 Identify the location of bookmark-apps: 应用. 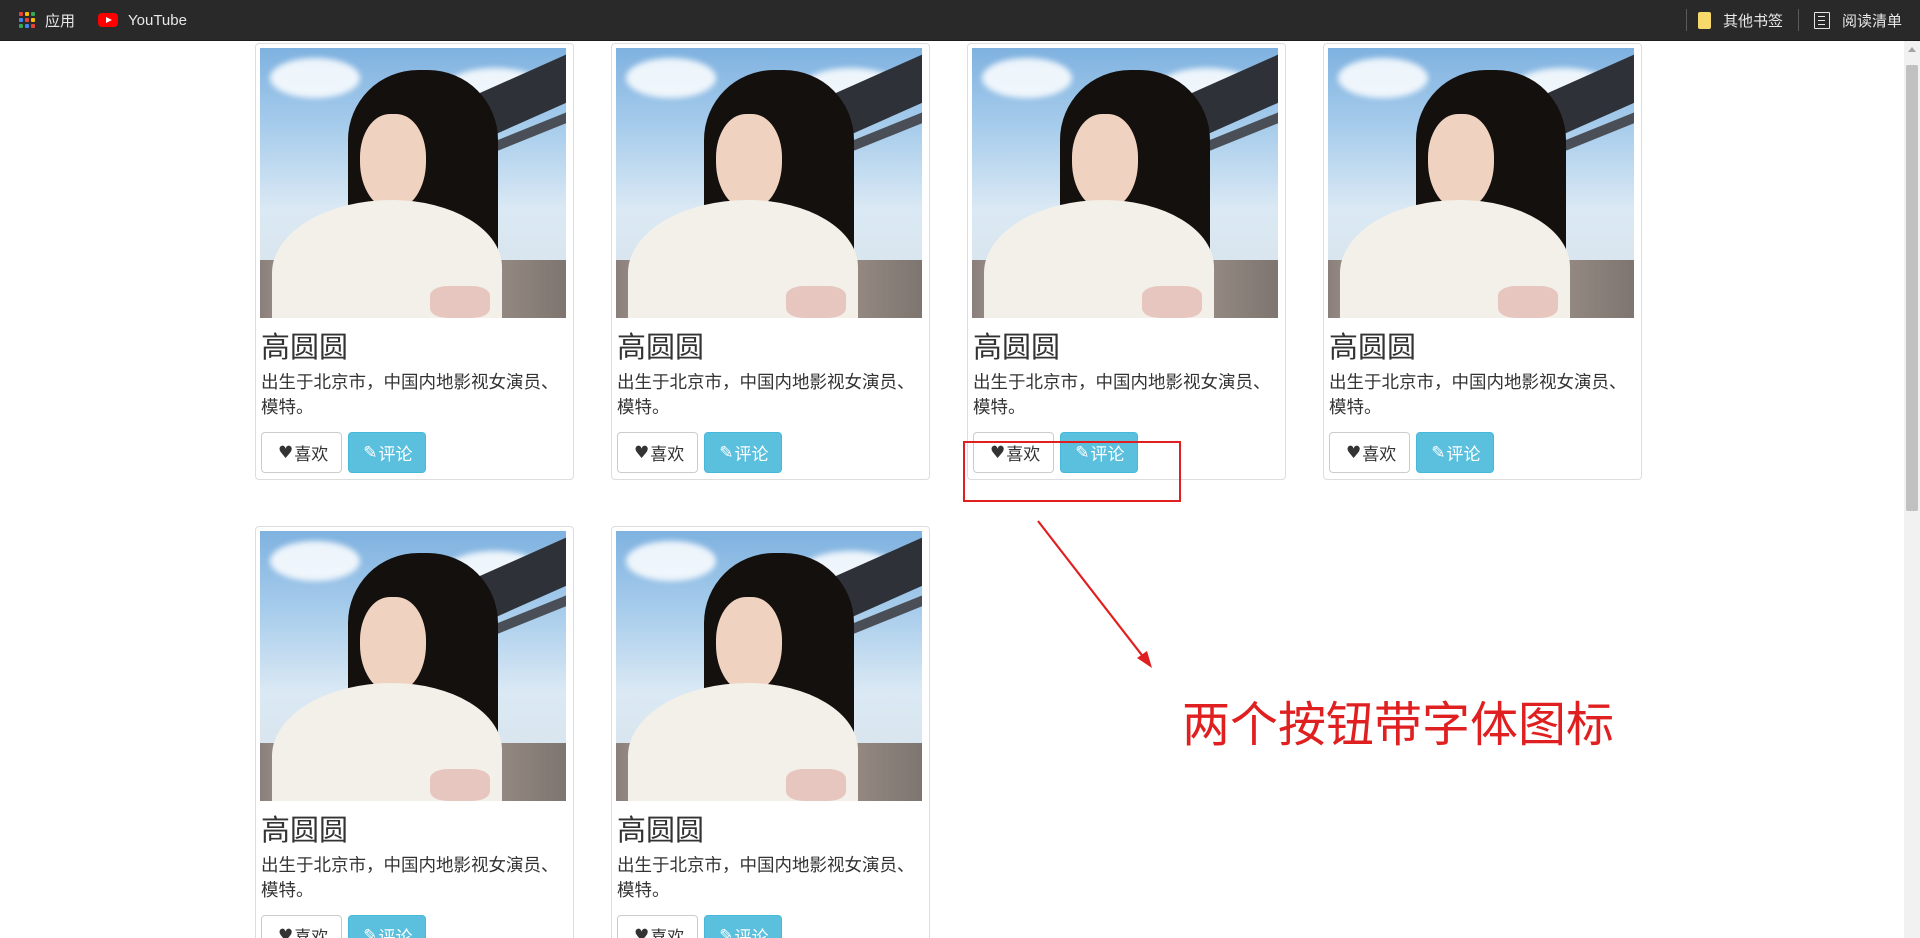
(47, 20).